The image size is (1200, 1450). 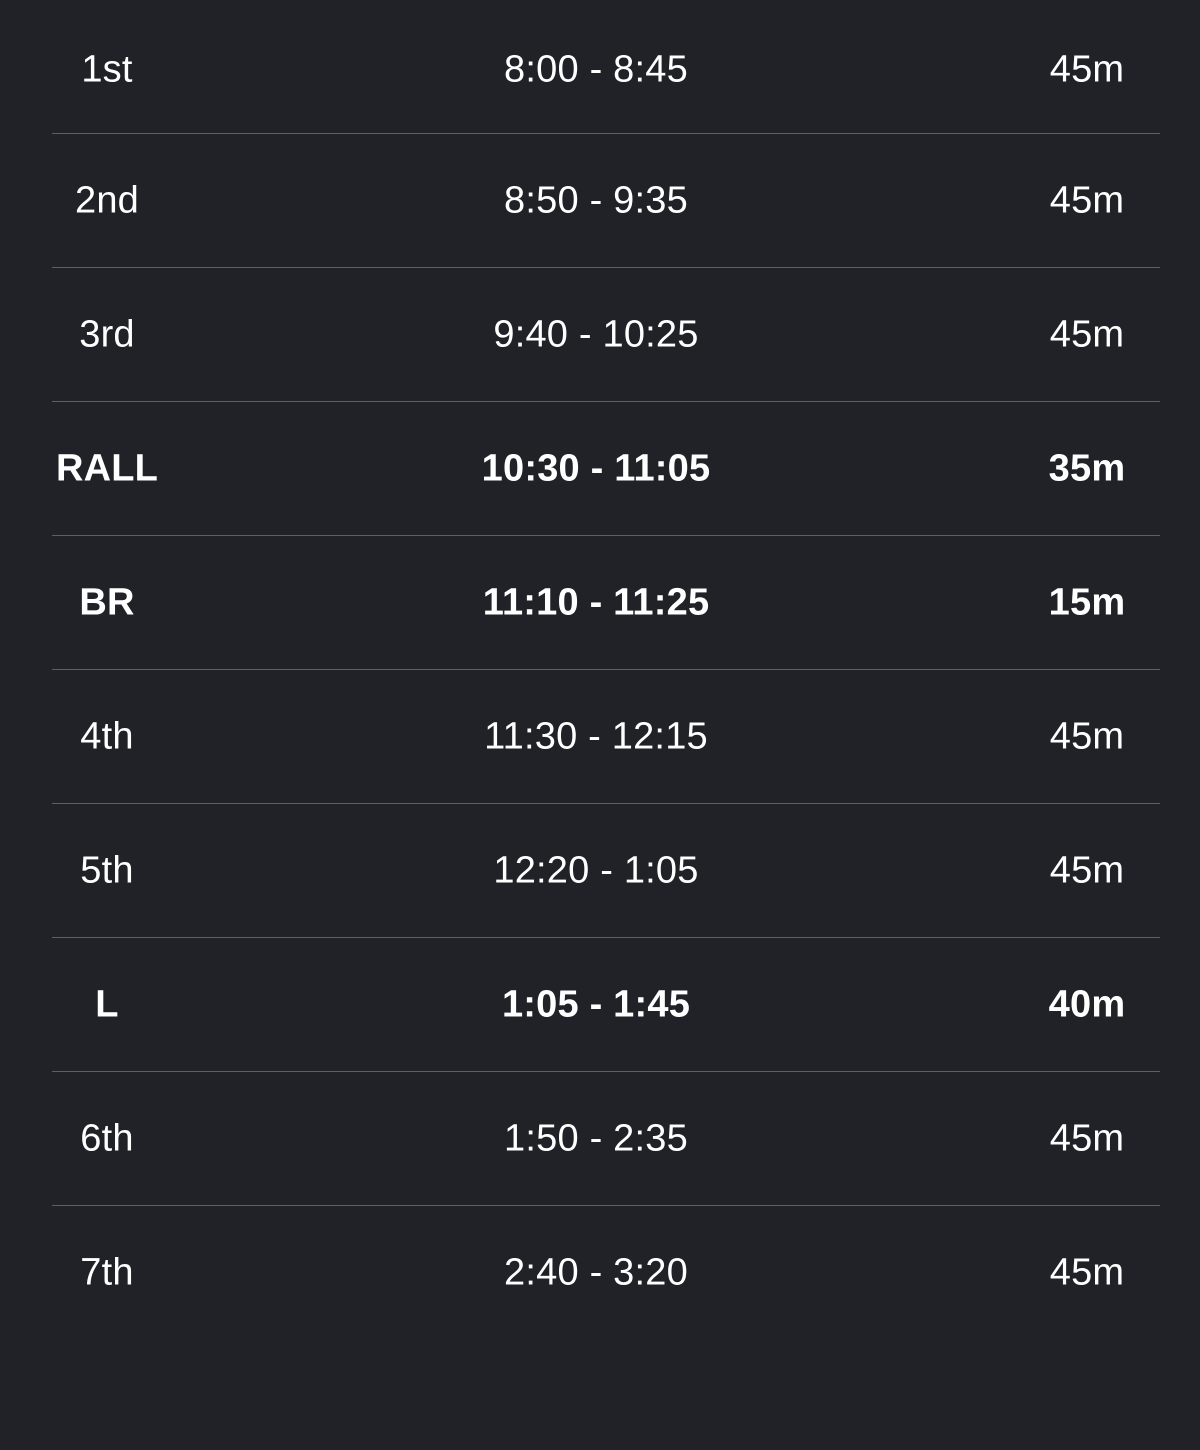 I want to click on period-label: RALL, so click(x=107, y=468).